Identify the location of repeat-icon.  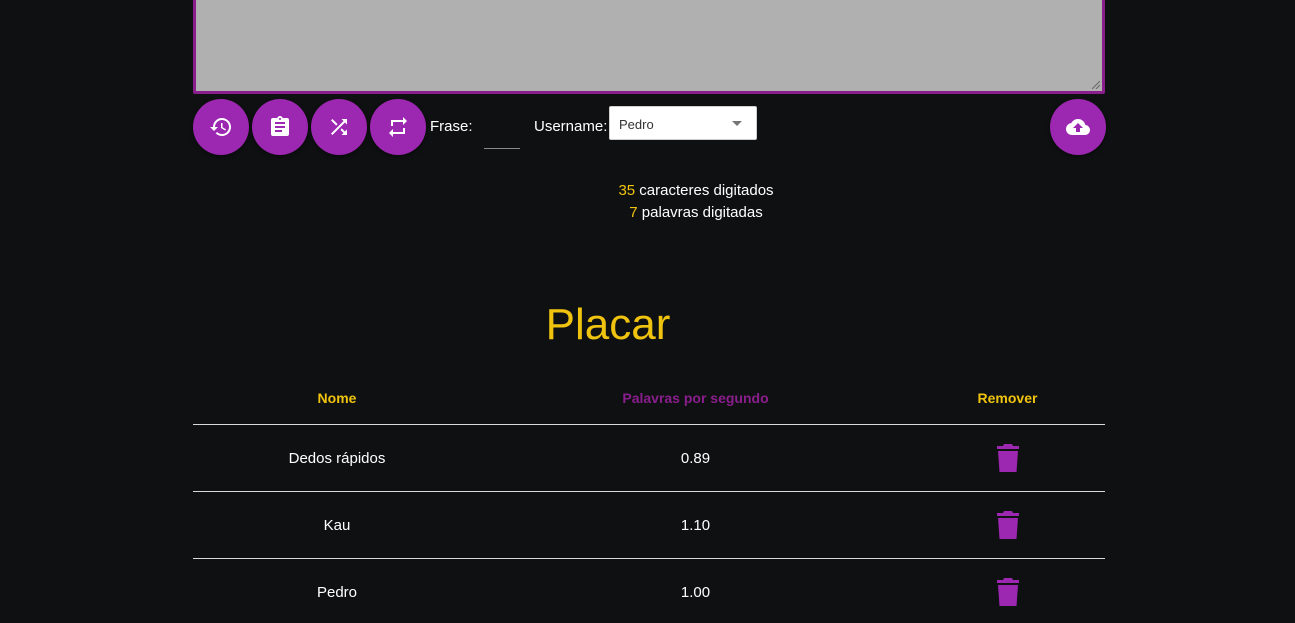
(398, 127).